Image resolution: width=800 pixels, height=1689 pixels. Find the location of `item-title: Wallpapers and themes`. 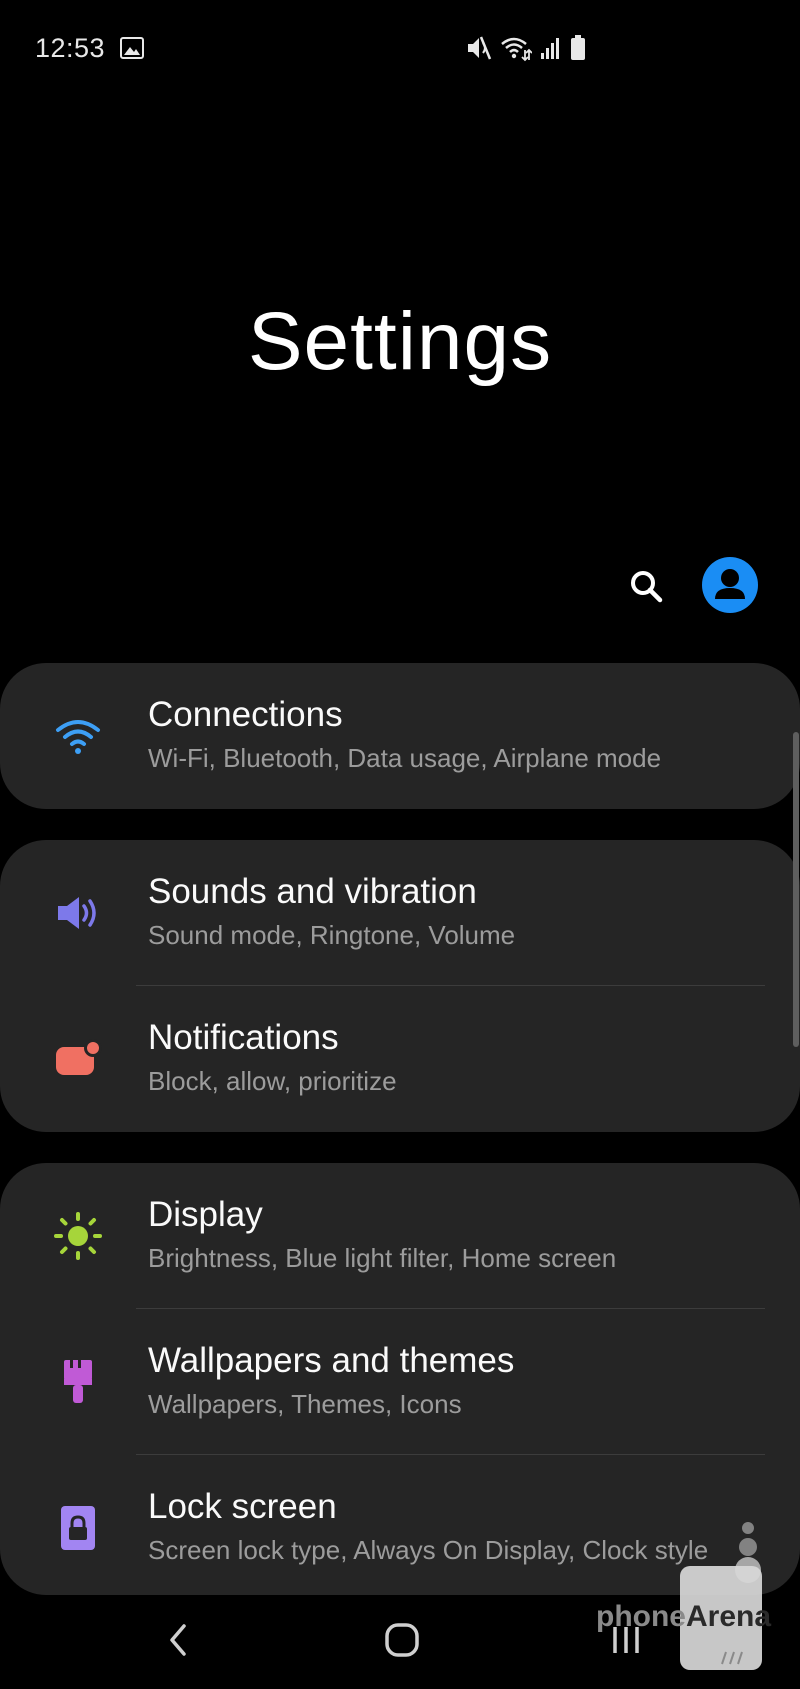

item-title: Wallpapers and themes is located at coordinates (331, 1360).